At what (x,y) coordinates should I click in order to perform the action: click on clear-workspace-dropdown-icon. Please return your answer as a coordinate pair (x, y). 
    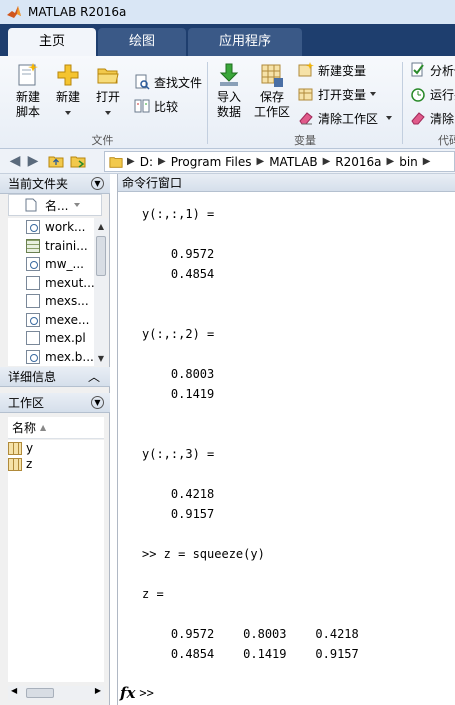
    Looking at the image, I should click on (389, 118).